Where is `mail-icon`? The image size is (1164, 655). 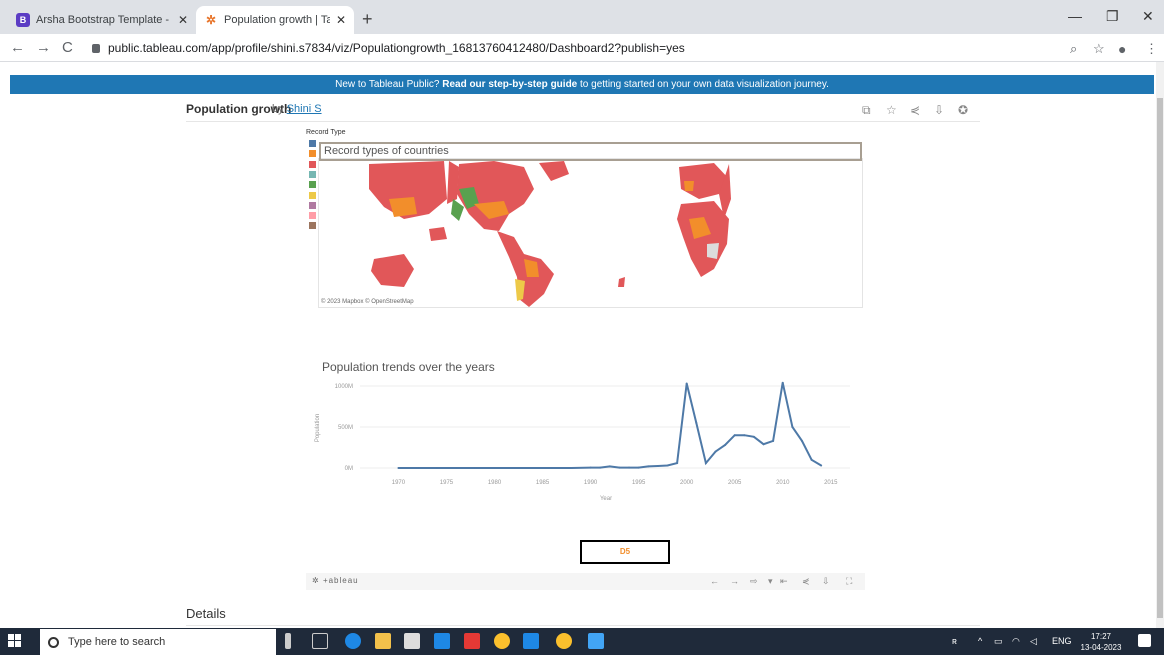 mail-icon is located at coordinates (442, 641).